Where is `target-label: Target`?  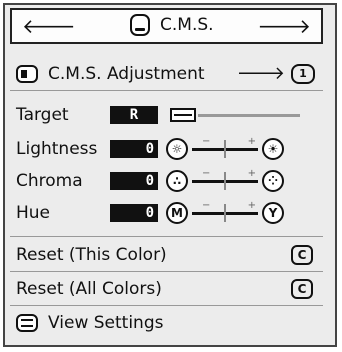
target-label: Target is located at coordinates (42, 115).